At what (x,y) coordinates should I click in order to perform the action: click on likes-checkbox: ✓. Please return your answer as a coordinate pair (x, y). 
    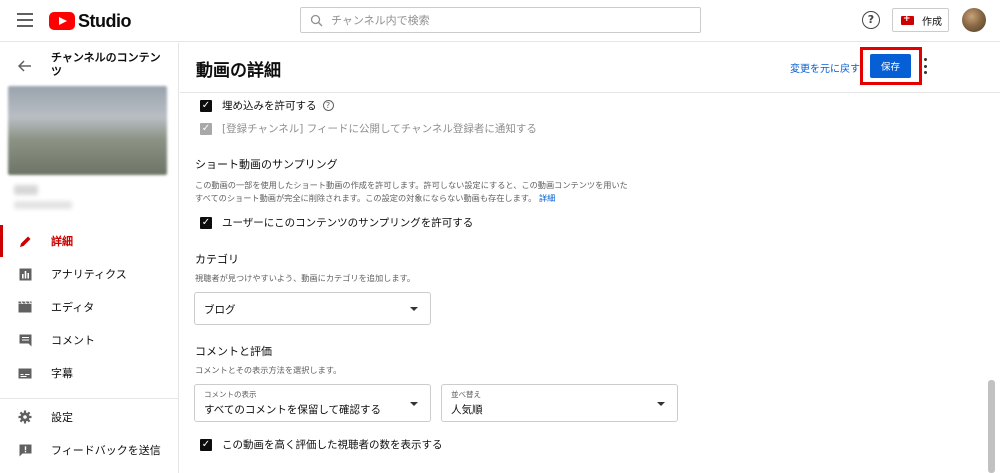
    Looking at the image, I should click on (206, 444).